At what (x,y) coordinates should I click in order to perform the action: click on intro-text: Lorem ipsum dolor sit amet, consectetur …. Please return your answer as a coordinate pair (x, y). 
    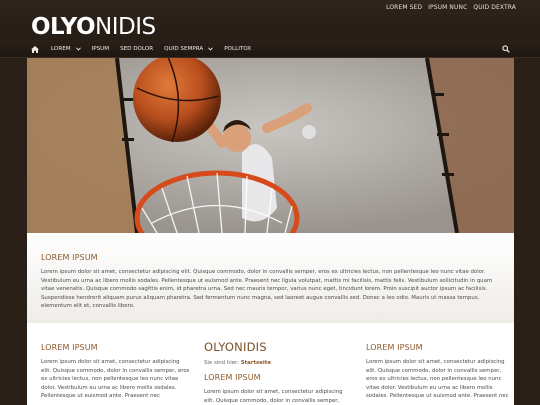
    Looking at the image, I should click on (267, 289).